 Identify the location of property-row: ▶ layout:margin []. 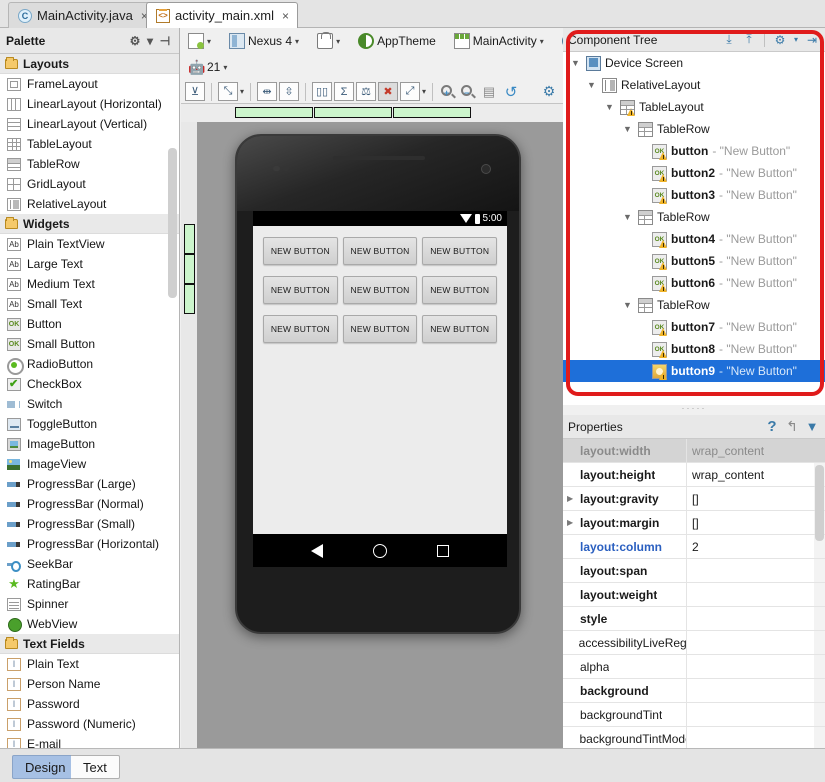
(694, 523).